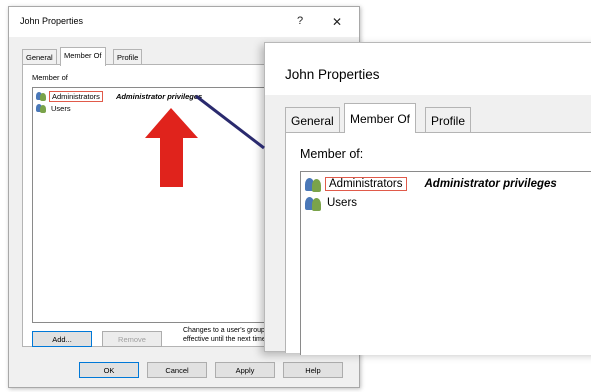  What do you see at coordinates (132, 339) in the screenshot?
I see `remove-button: Remove` at bounding box center [132, 339].